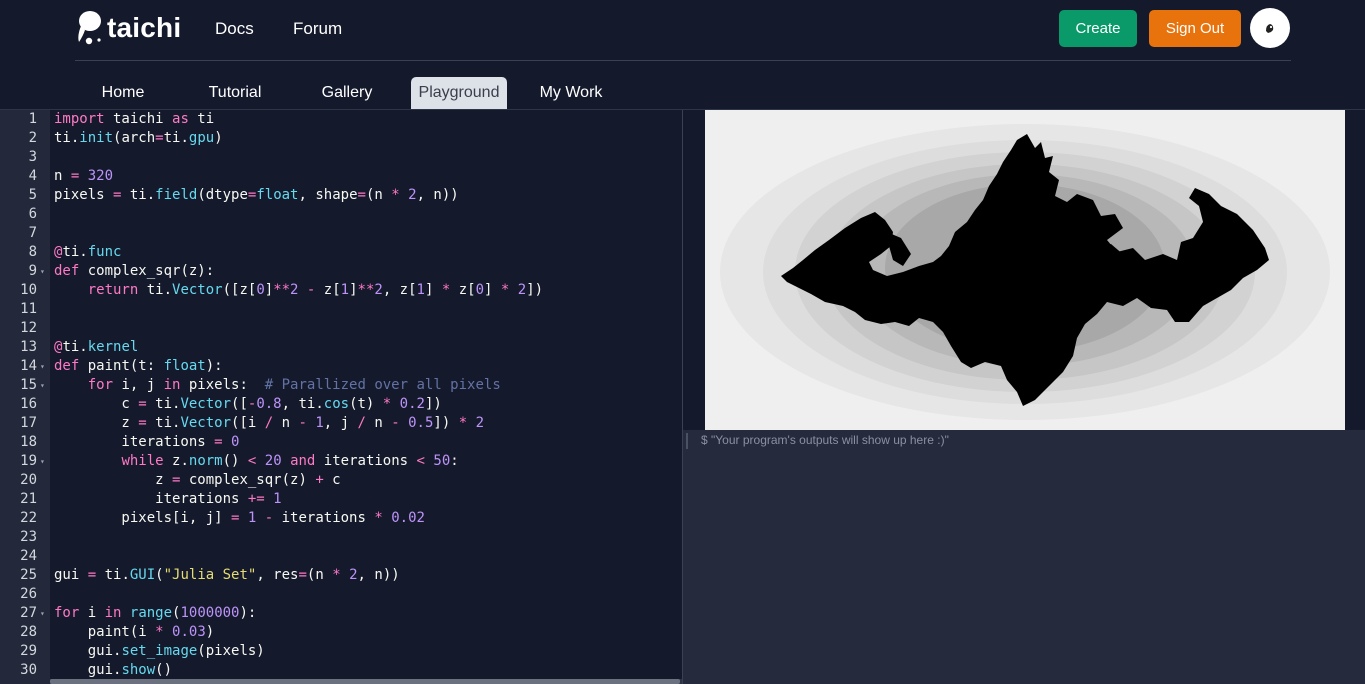 The width and height of the screenshot is (1365, 684). I want to click on code-line: 3, so click(341, 157).